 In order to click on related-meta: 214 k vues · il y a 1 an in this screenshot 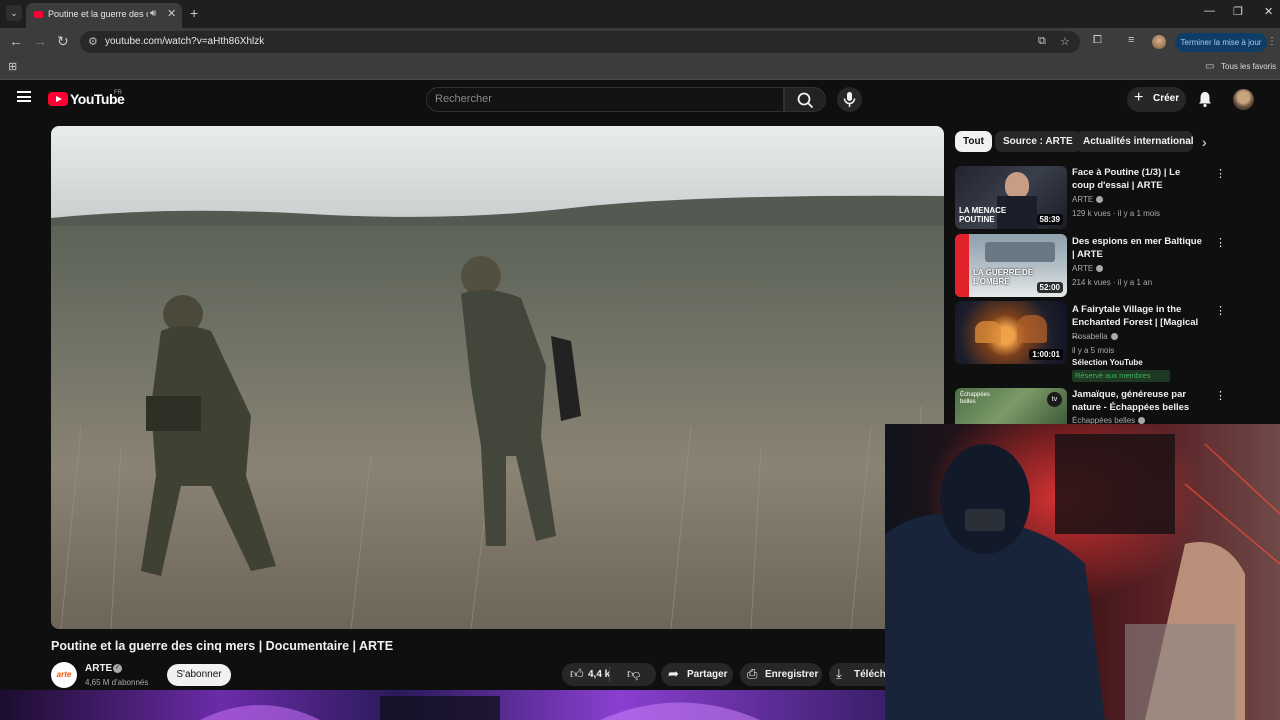, I will do `click(1112, 282)`.